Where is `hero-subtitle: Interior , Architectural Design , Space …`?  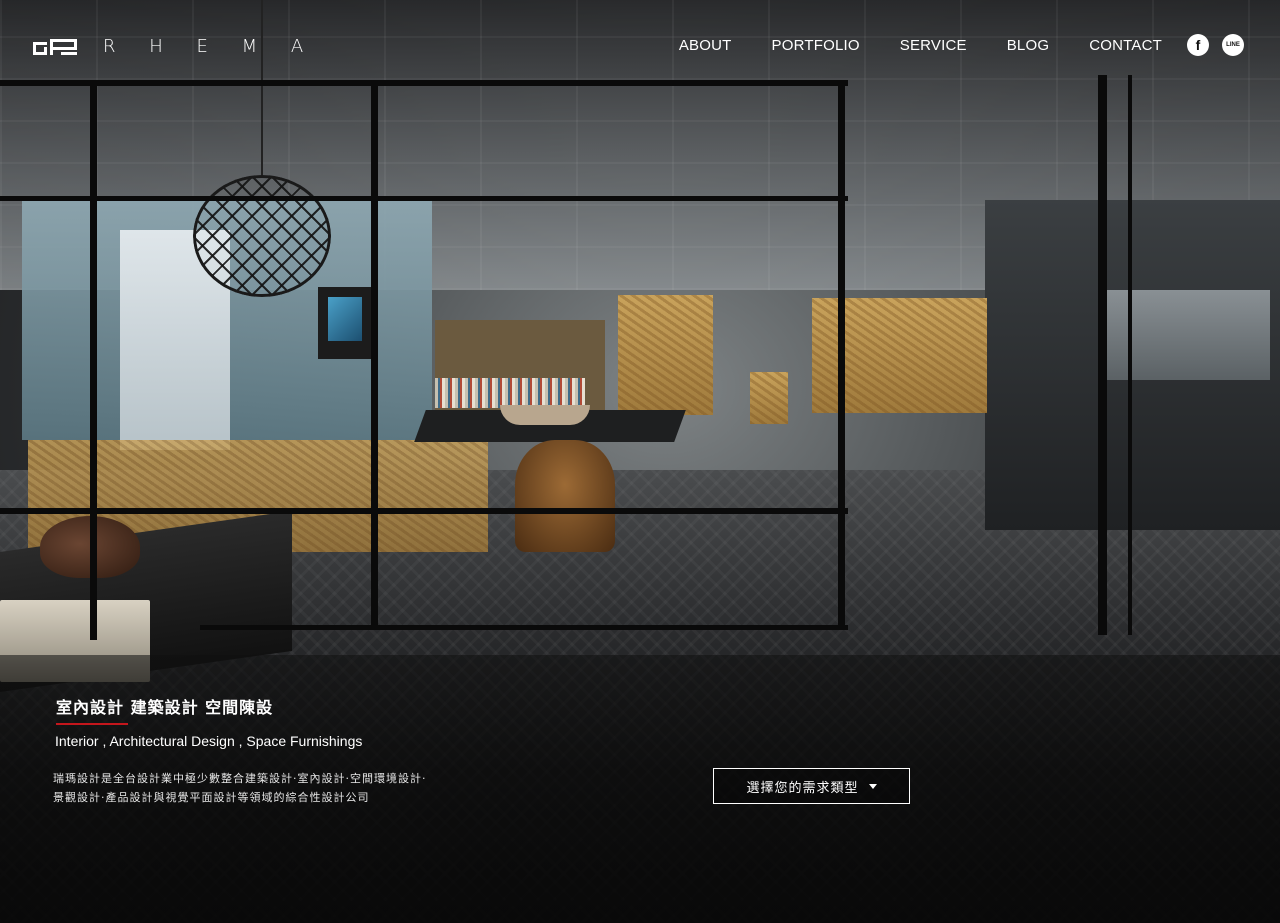
hero-subtitle: Interior , Architectural Design , Space … is located at coordinates (209, 741).